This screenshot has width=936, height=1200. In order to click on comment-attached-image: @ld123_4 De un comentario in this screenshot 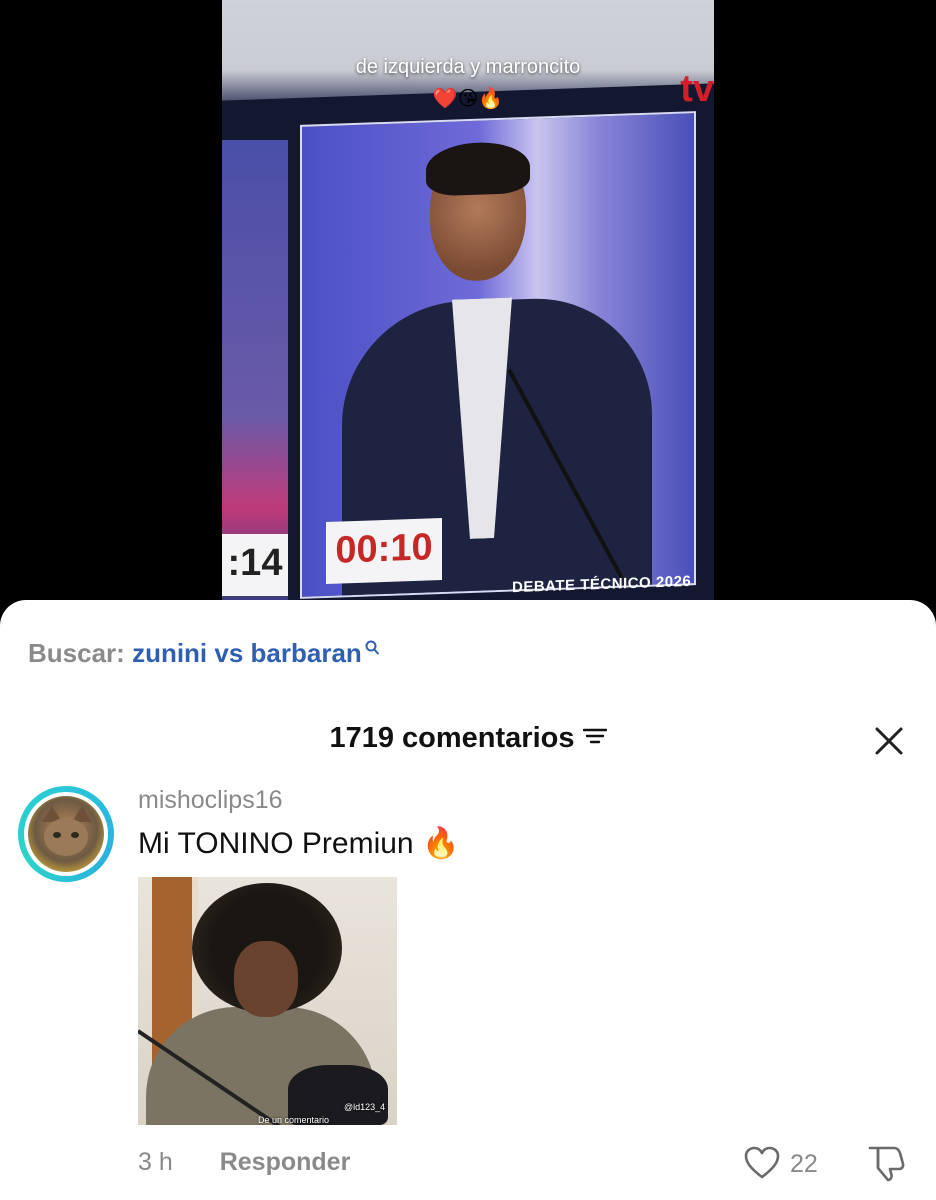, I will do `click(267, 1001)`.